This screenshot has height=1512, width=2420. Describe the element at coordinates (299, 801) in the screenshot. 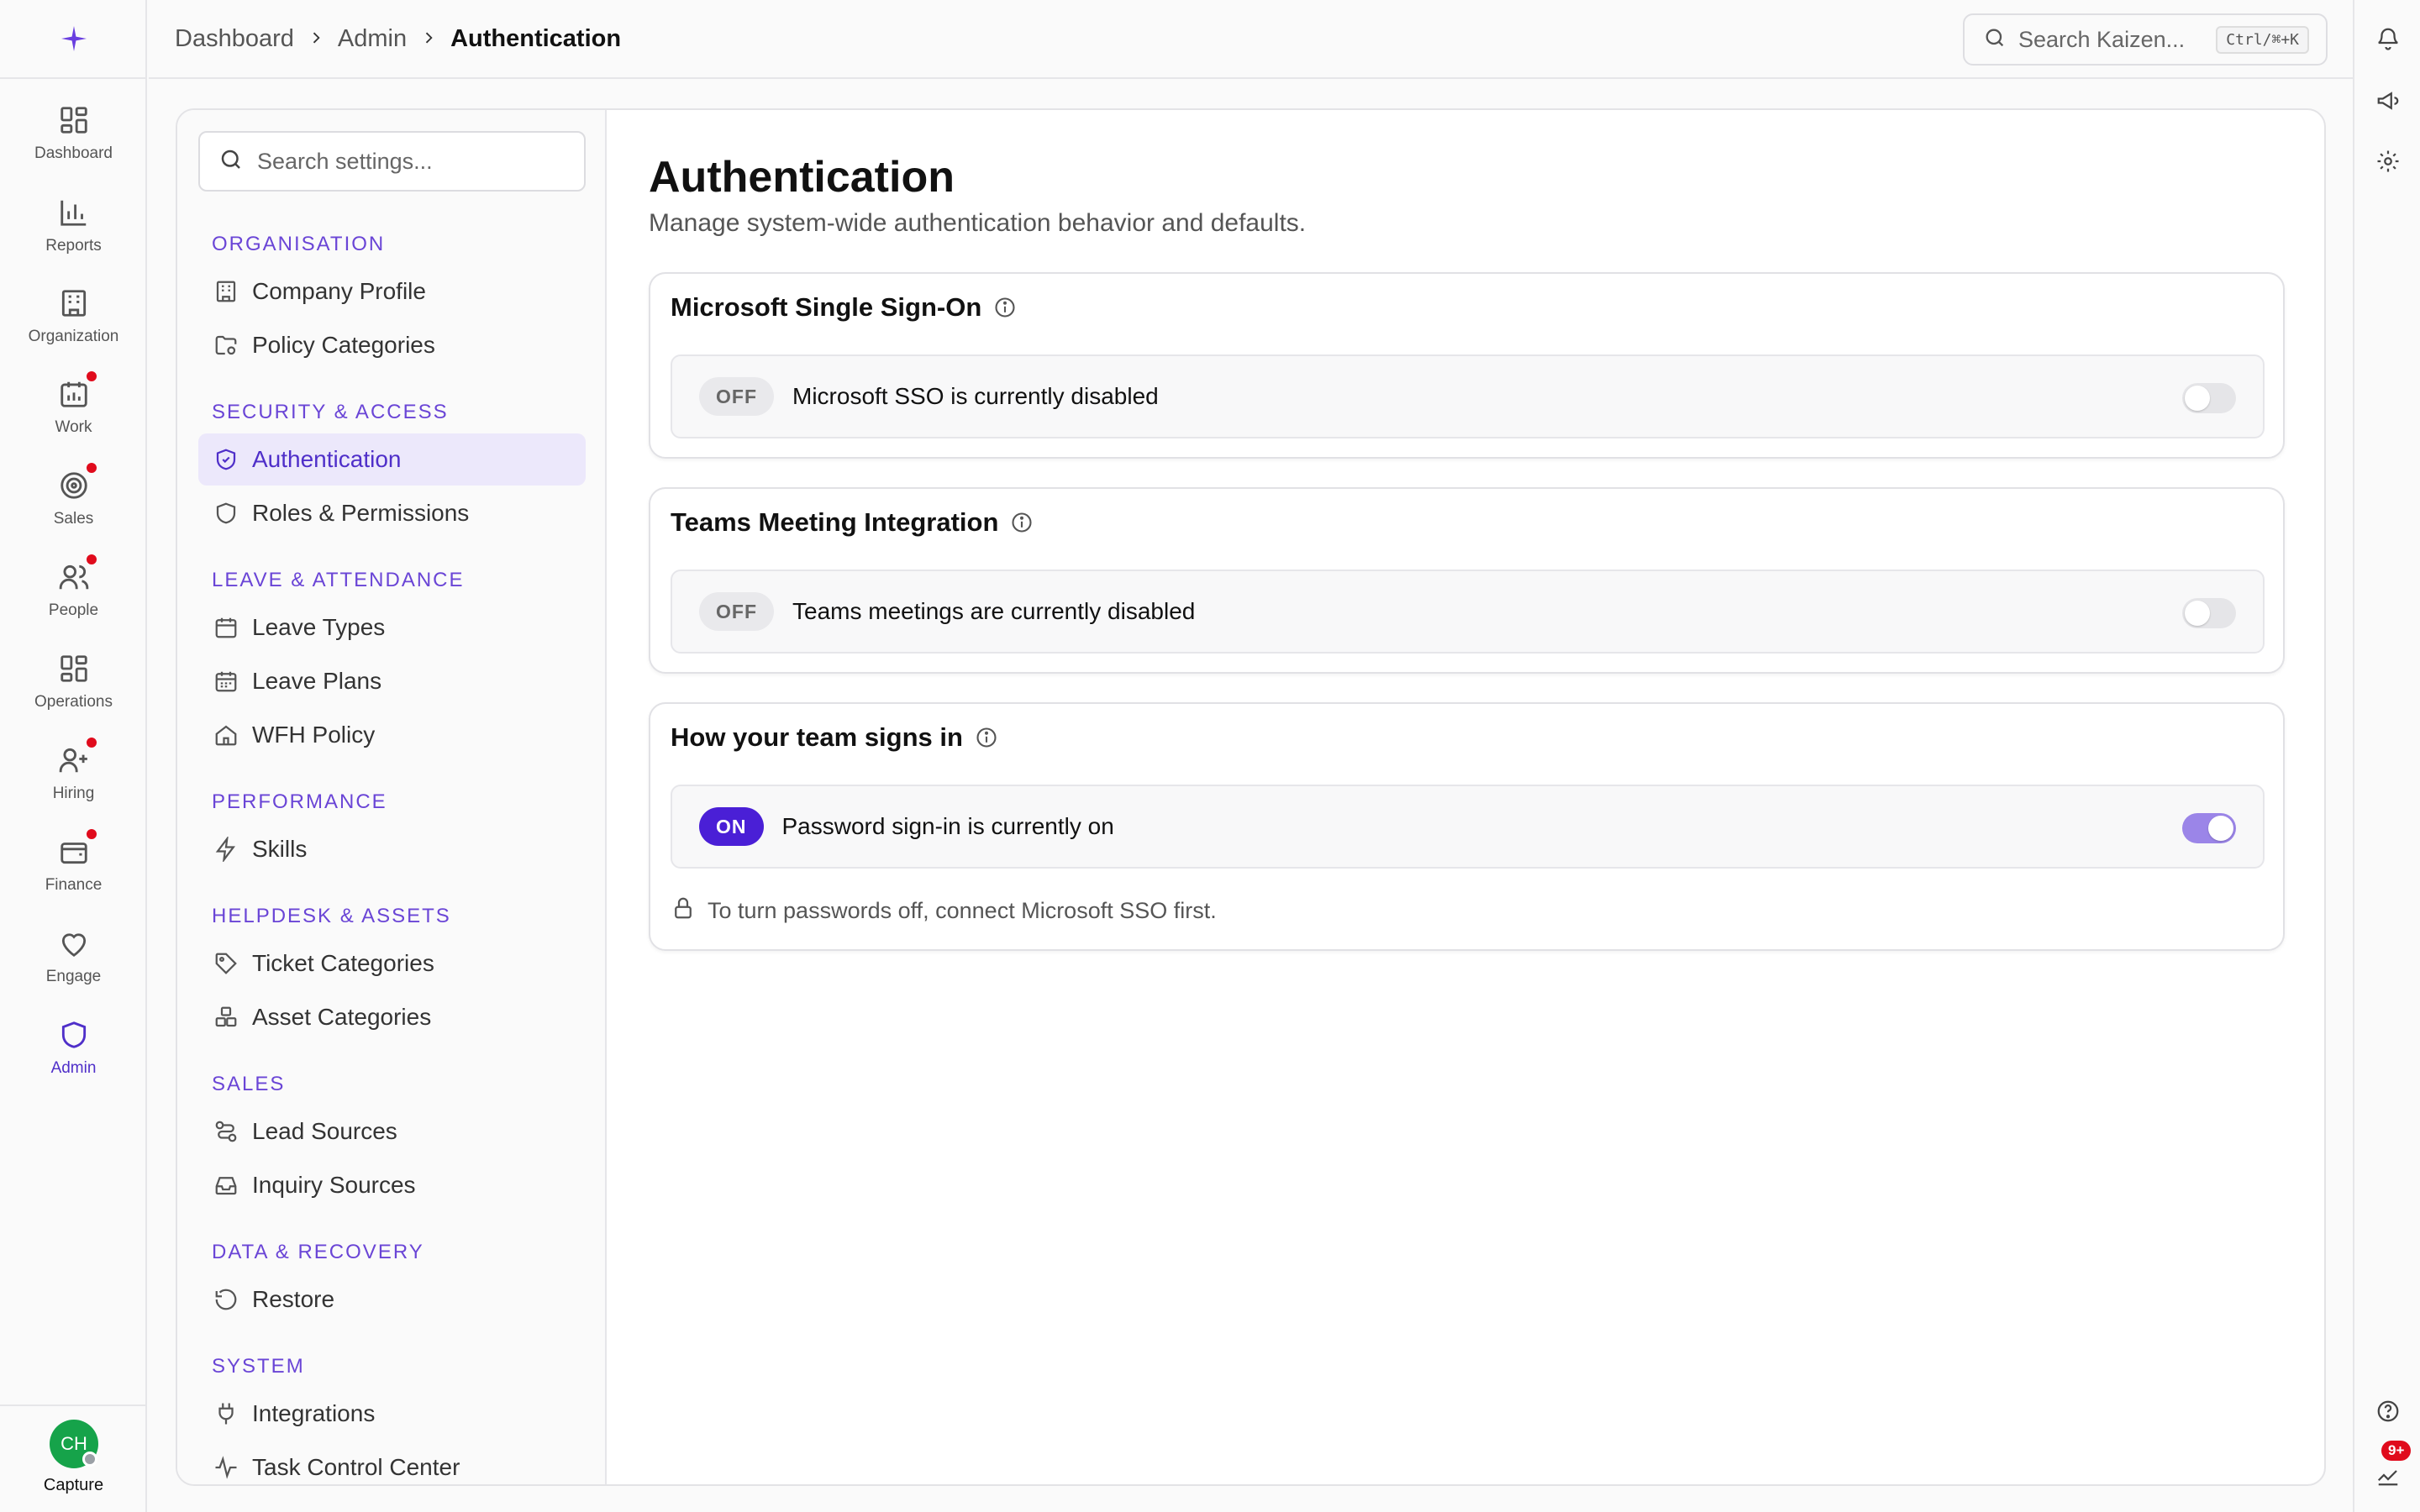

I see `section-title-performance: PERFORMANCE` at that location.